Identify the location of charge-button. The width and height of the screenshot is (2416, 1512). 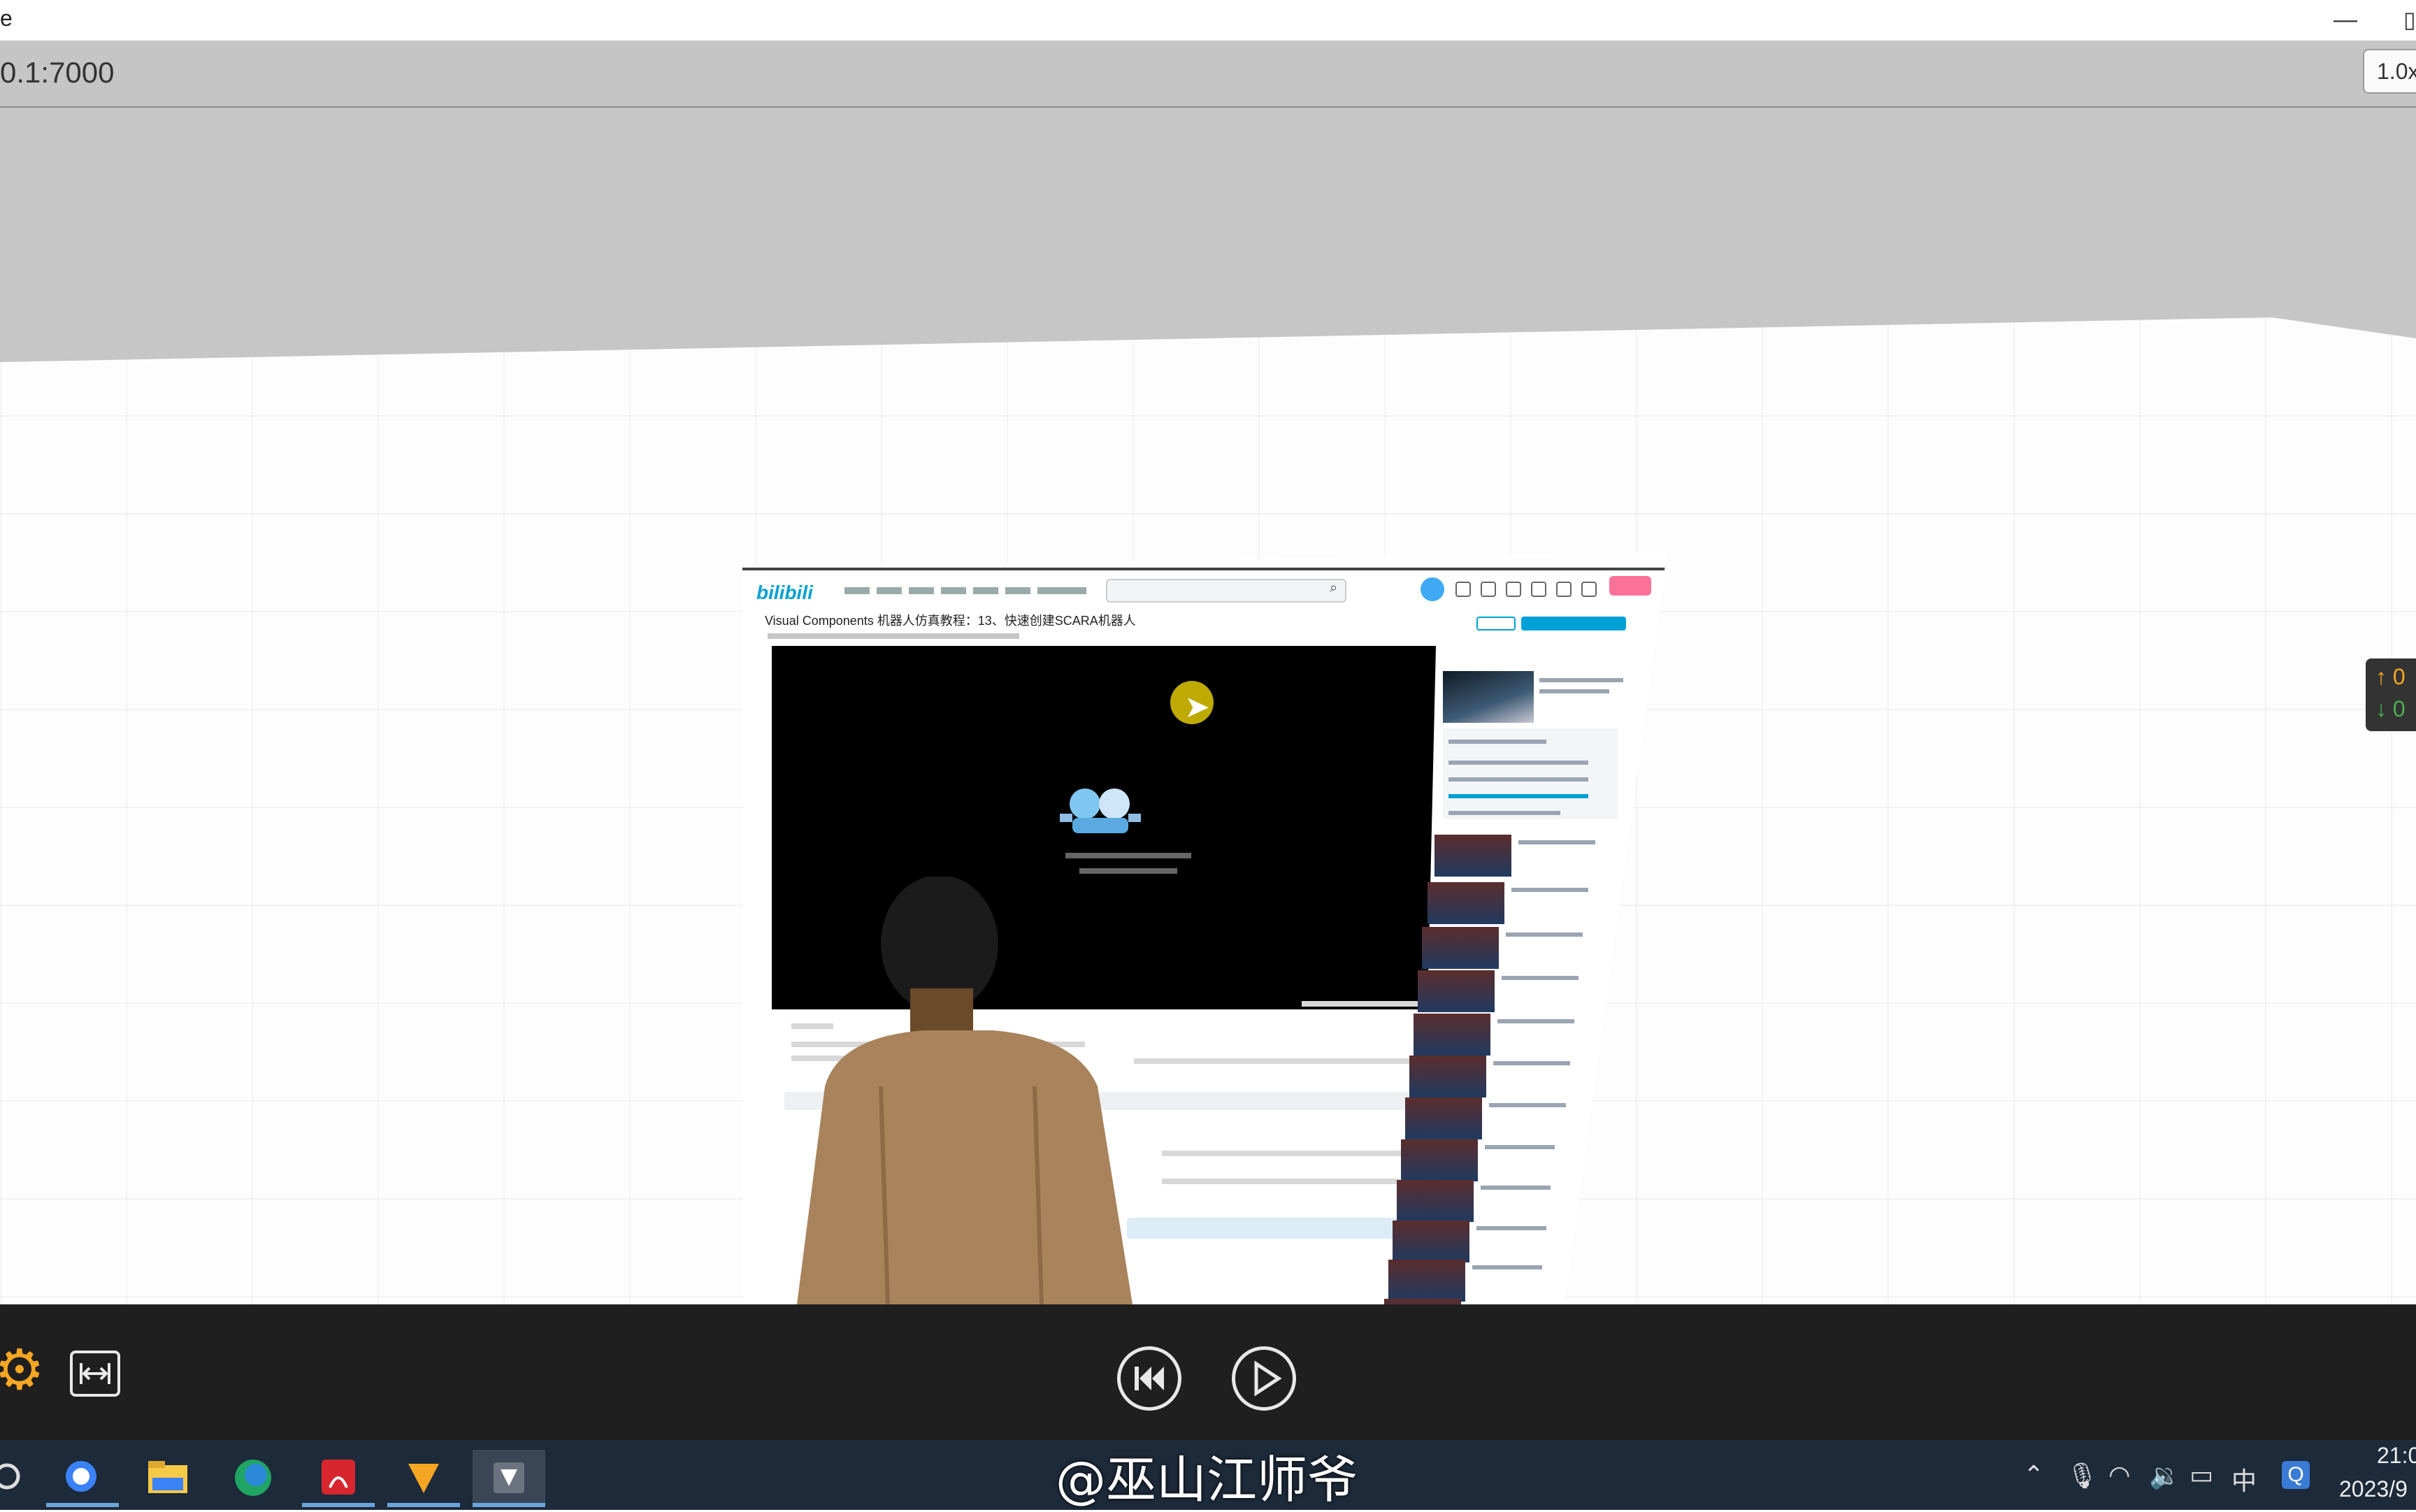
(1496, 624).